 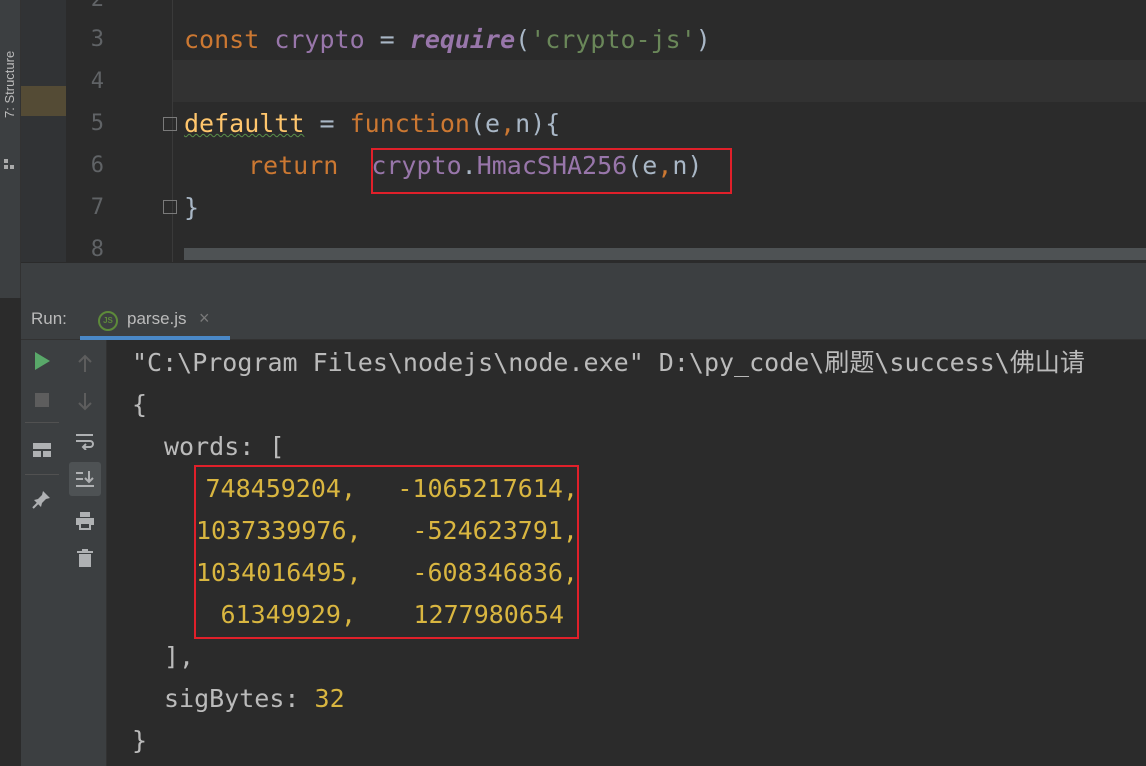 I want to click on scroll-to-end-icon, so click(x=85, y=479).